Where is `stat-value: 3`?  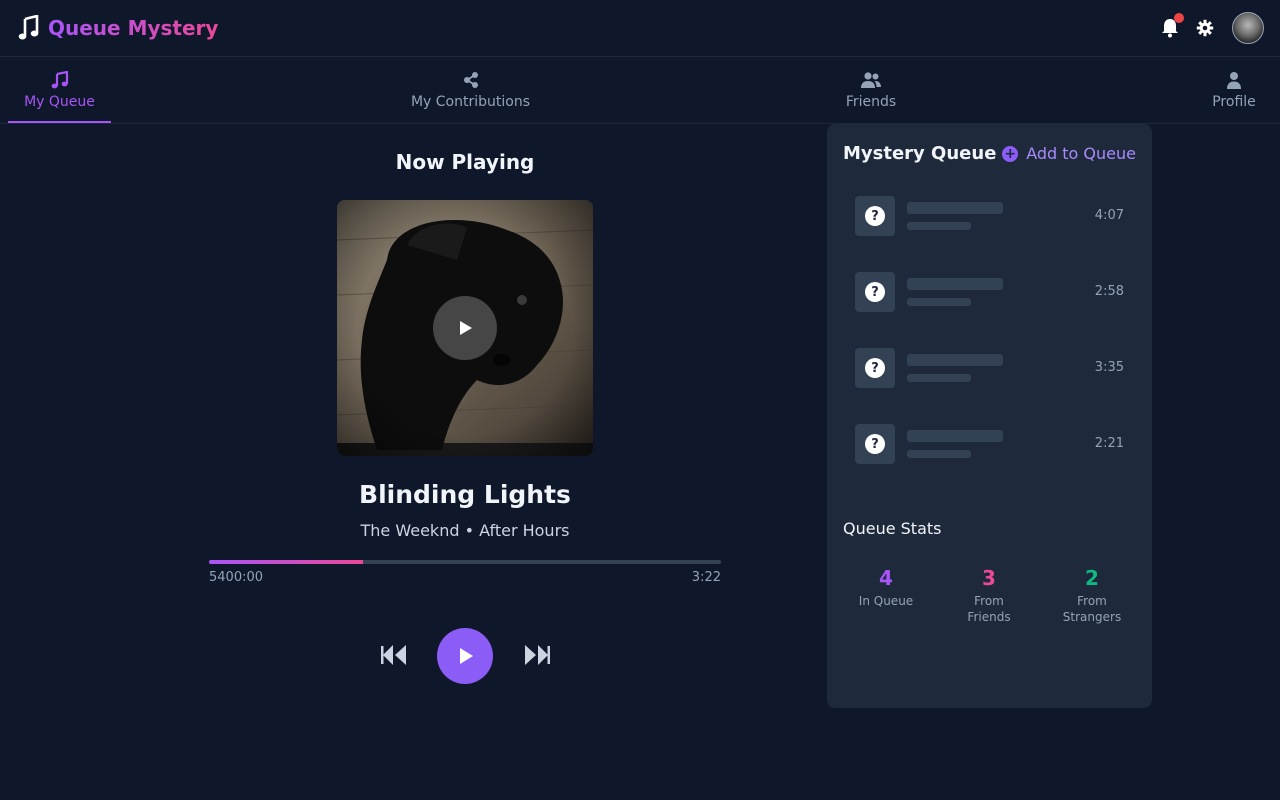
stat-value: 3 is located at coordinates (989, 578).